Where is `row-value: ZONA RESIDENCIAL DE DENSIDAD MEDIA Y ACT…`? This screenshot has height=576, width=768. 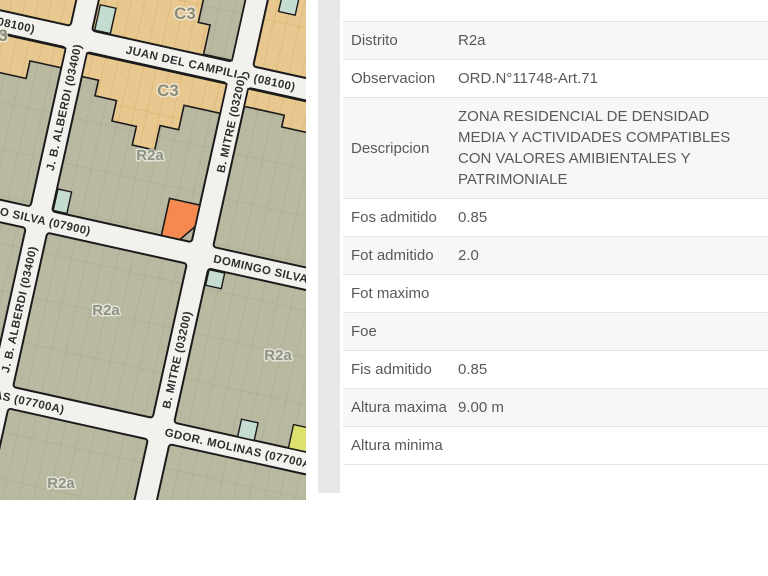
row-value: ZONA RESIDENCIAL DE DENSIDAD MEDIA Y ACT… is located at coordinates (594, 148).